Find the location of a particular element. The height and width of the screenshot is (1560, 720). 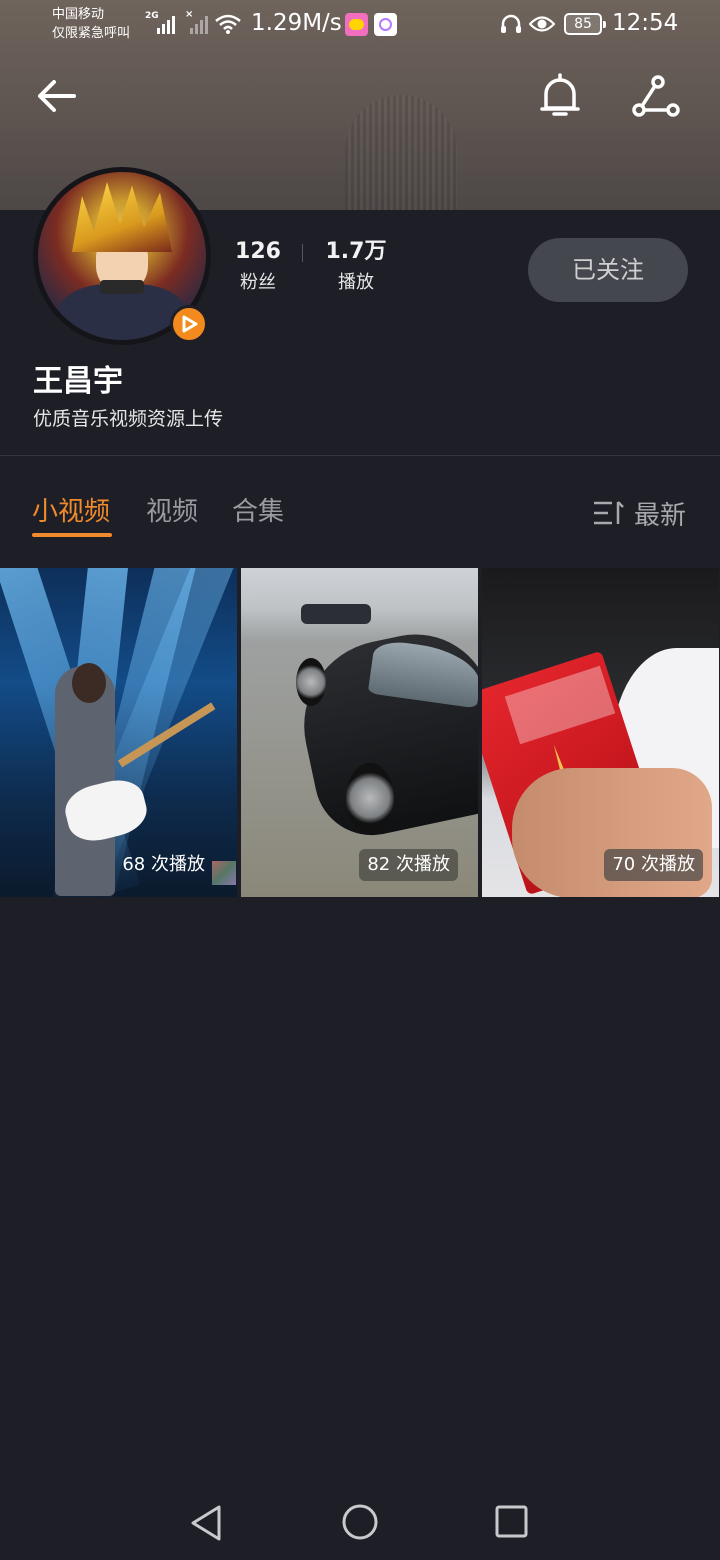

carrier-status: 仅限紧急呼叫 is located at coordinates (91, 33).